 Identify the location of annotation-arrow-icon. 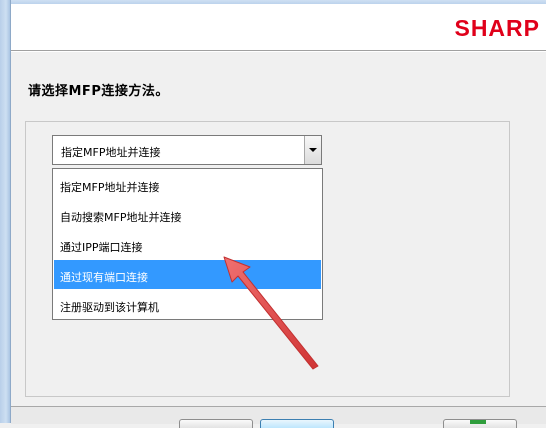
(271, 313).